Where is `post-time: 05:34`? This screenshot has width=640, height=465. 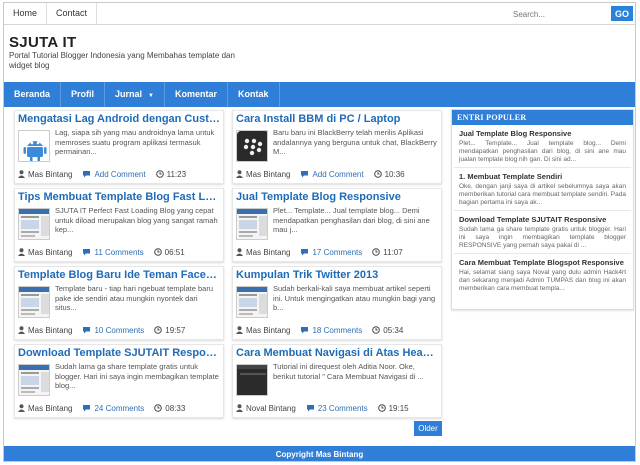
post-time: 05:34 is located at coordinates (388, 330).